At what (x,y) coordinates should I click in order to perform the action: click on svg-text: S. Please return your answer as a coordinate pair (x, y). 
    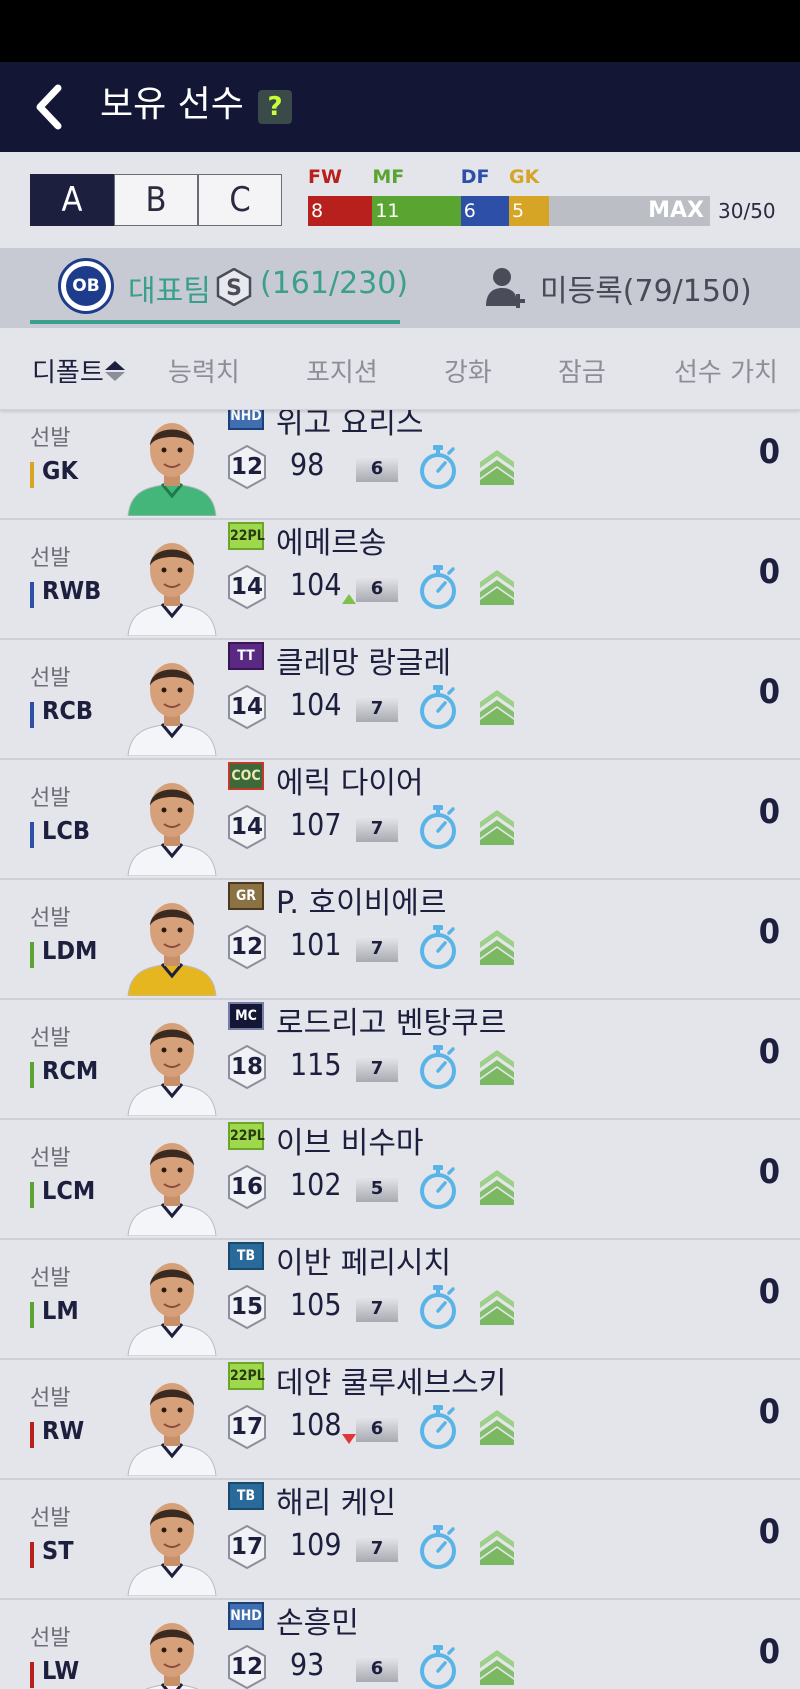
    Looking at the image, I should click on (234, 288).